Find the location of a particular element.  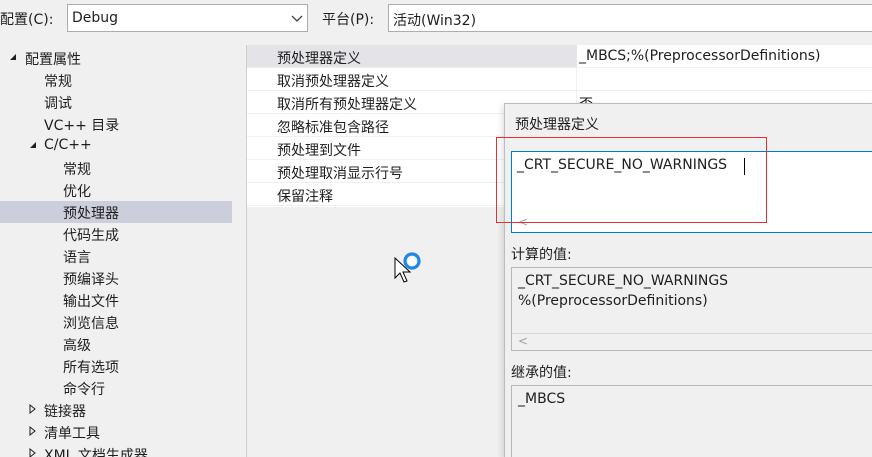

tree-item-xml-doc-generator: XML 文档生成器 is located at coordinates (116, 450).